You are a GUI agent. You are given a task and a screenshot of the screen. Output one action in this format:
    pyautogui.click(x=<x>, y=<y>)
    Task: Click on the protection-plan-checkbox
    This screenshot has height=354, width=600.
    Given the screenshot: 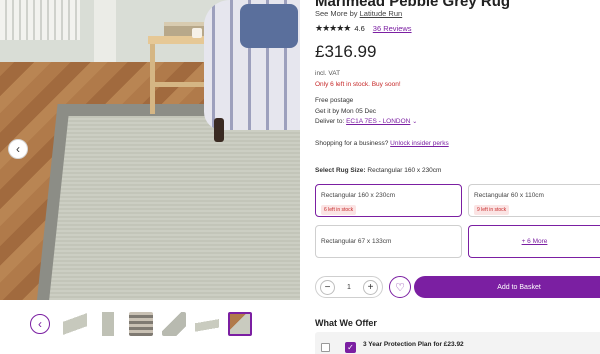 What is the action you would take?
    pyautogui.click(x=325, y=347)
    